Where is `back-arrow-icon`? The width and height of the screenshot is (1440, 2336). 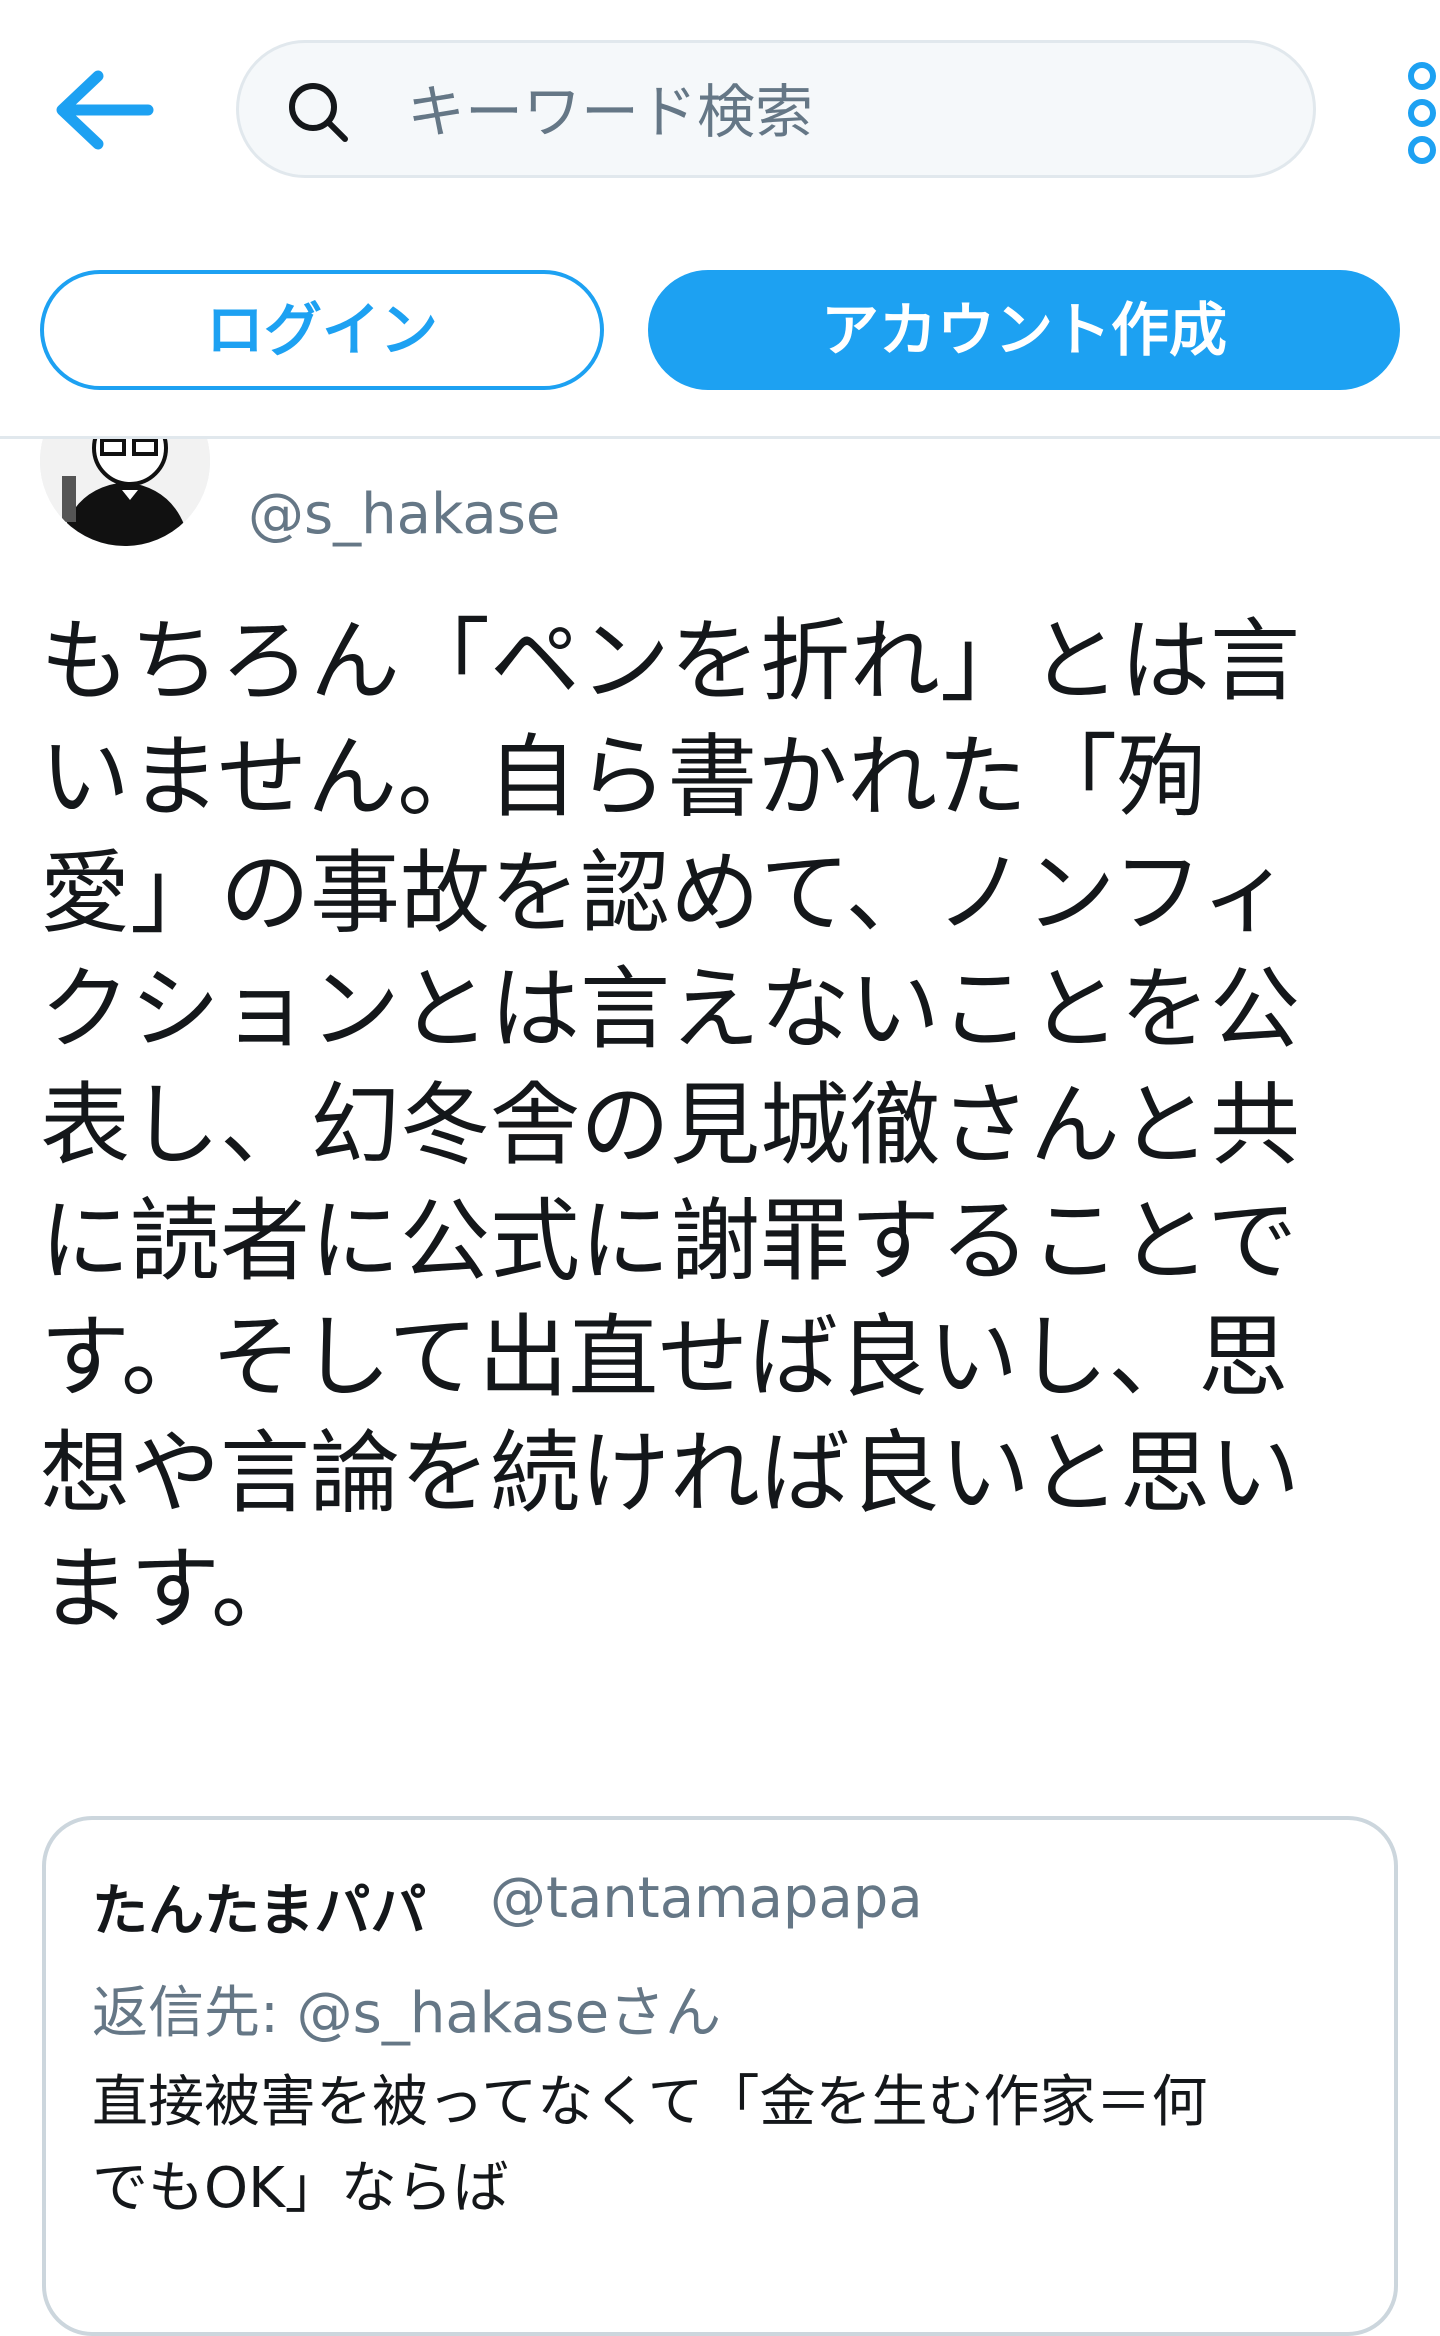 back-arrow-icon is located at coordinates (103, 110).